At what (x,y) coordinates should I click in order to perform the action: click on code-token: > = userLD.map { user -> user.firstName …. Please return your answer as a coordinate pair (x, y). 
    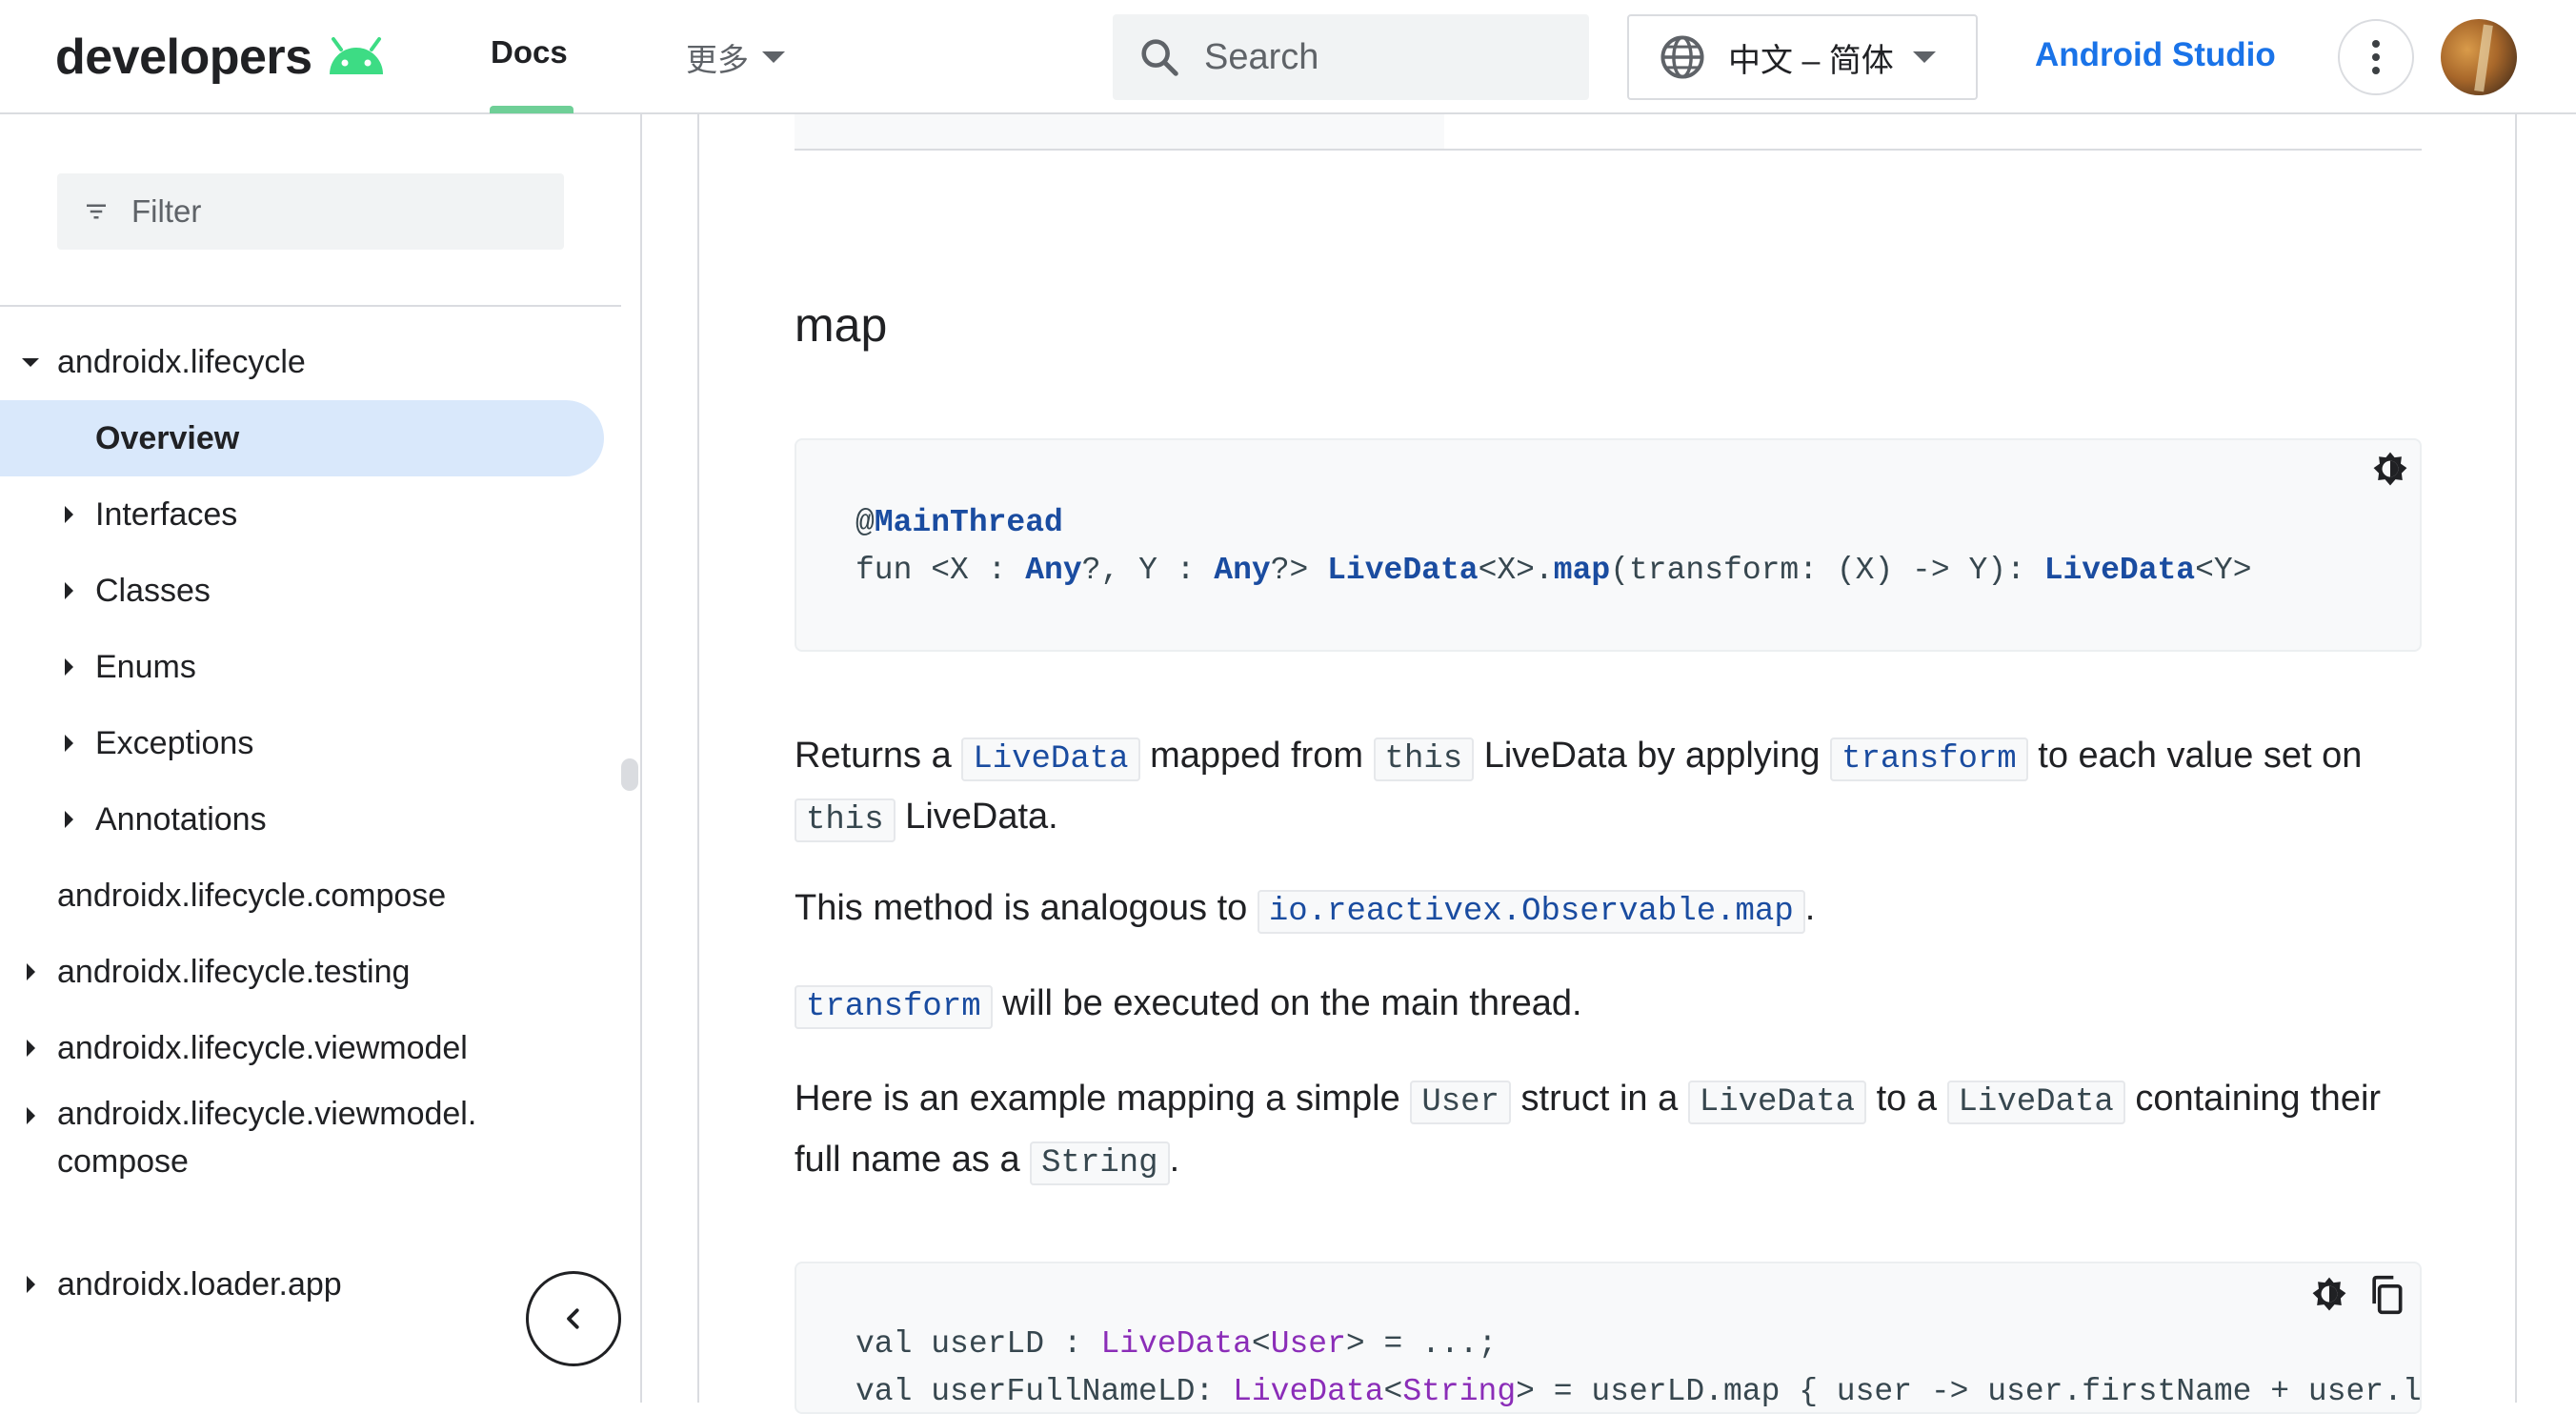
    Looking at the image, I should click on (1969, 1391).